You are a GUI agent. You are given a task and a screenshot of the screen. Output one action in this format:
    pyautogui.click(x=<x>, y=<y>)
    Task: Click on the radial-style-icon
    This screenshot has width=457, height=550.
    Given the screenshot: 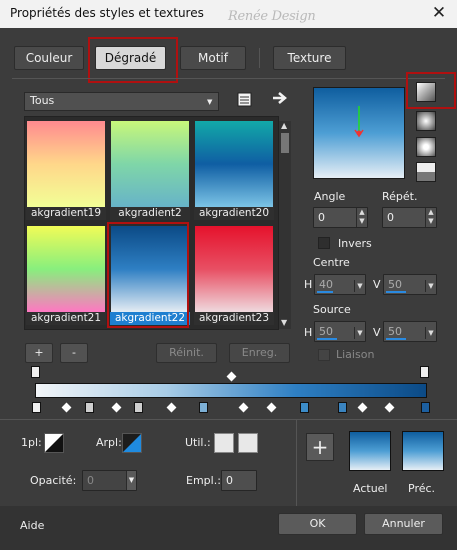 What is the action you would take?
    pyautogui.click(x=426, y=172)
    